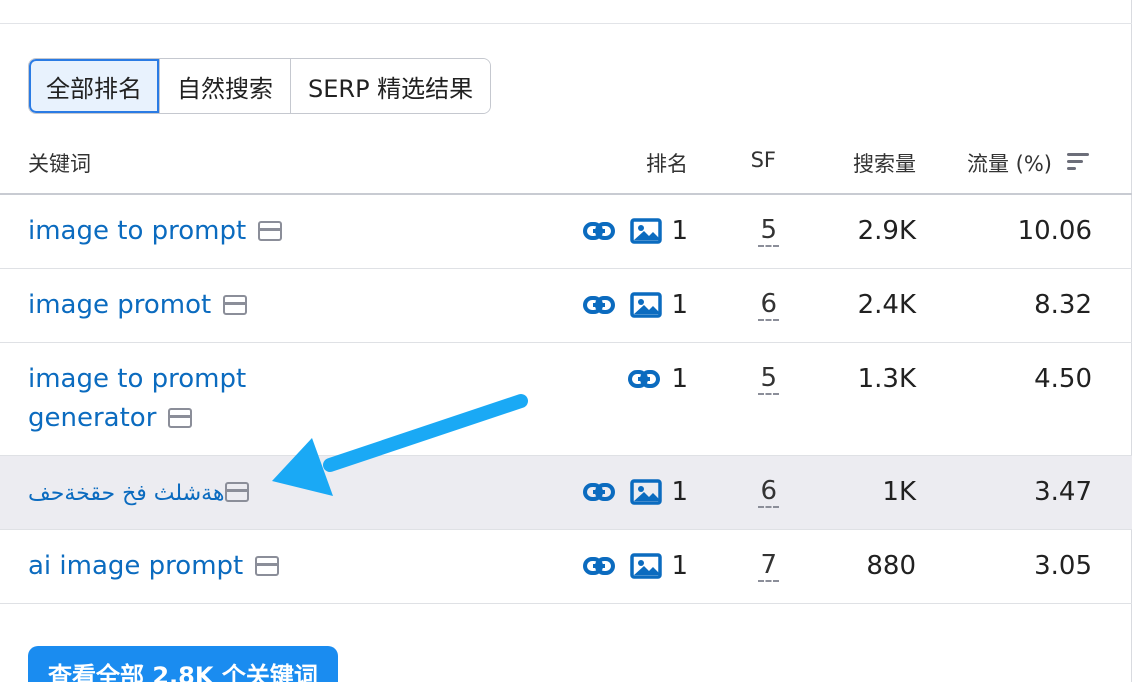 The image size is (1136, 682). What do you see at coordinates (390, 86) in the screenshot?
I see `tab-serp-features: SERP 精选结果` at bounding box center [390, 86].